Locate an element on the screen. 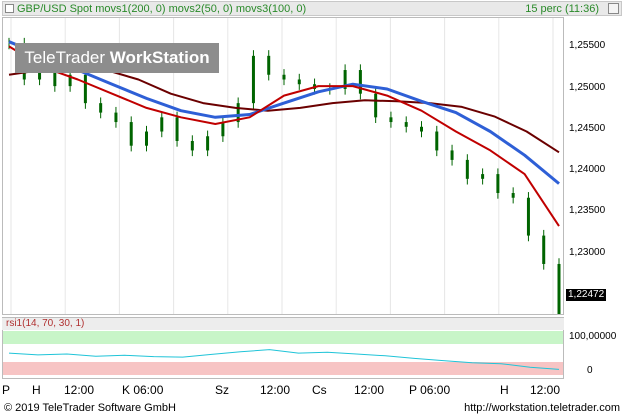 The image size is (624, 417). rsi-tick-label: 100,00000 is located at coordinates (593, 336).